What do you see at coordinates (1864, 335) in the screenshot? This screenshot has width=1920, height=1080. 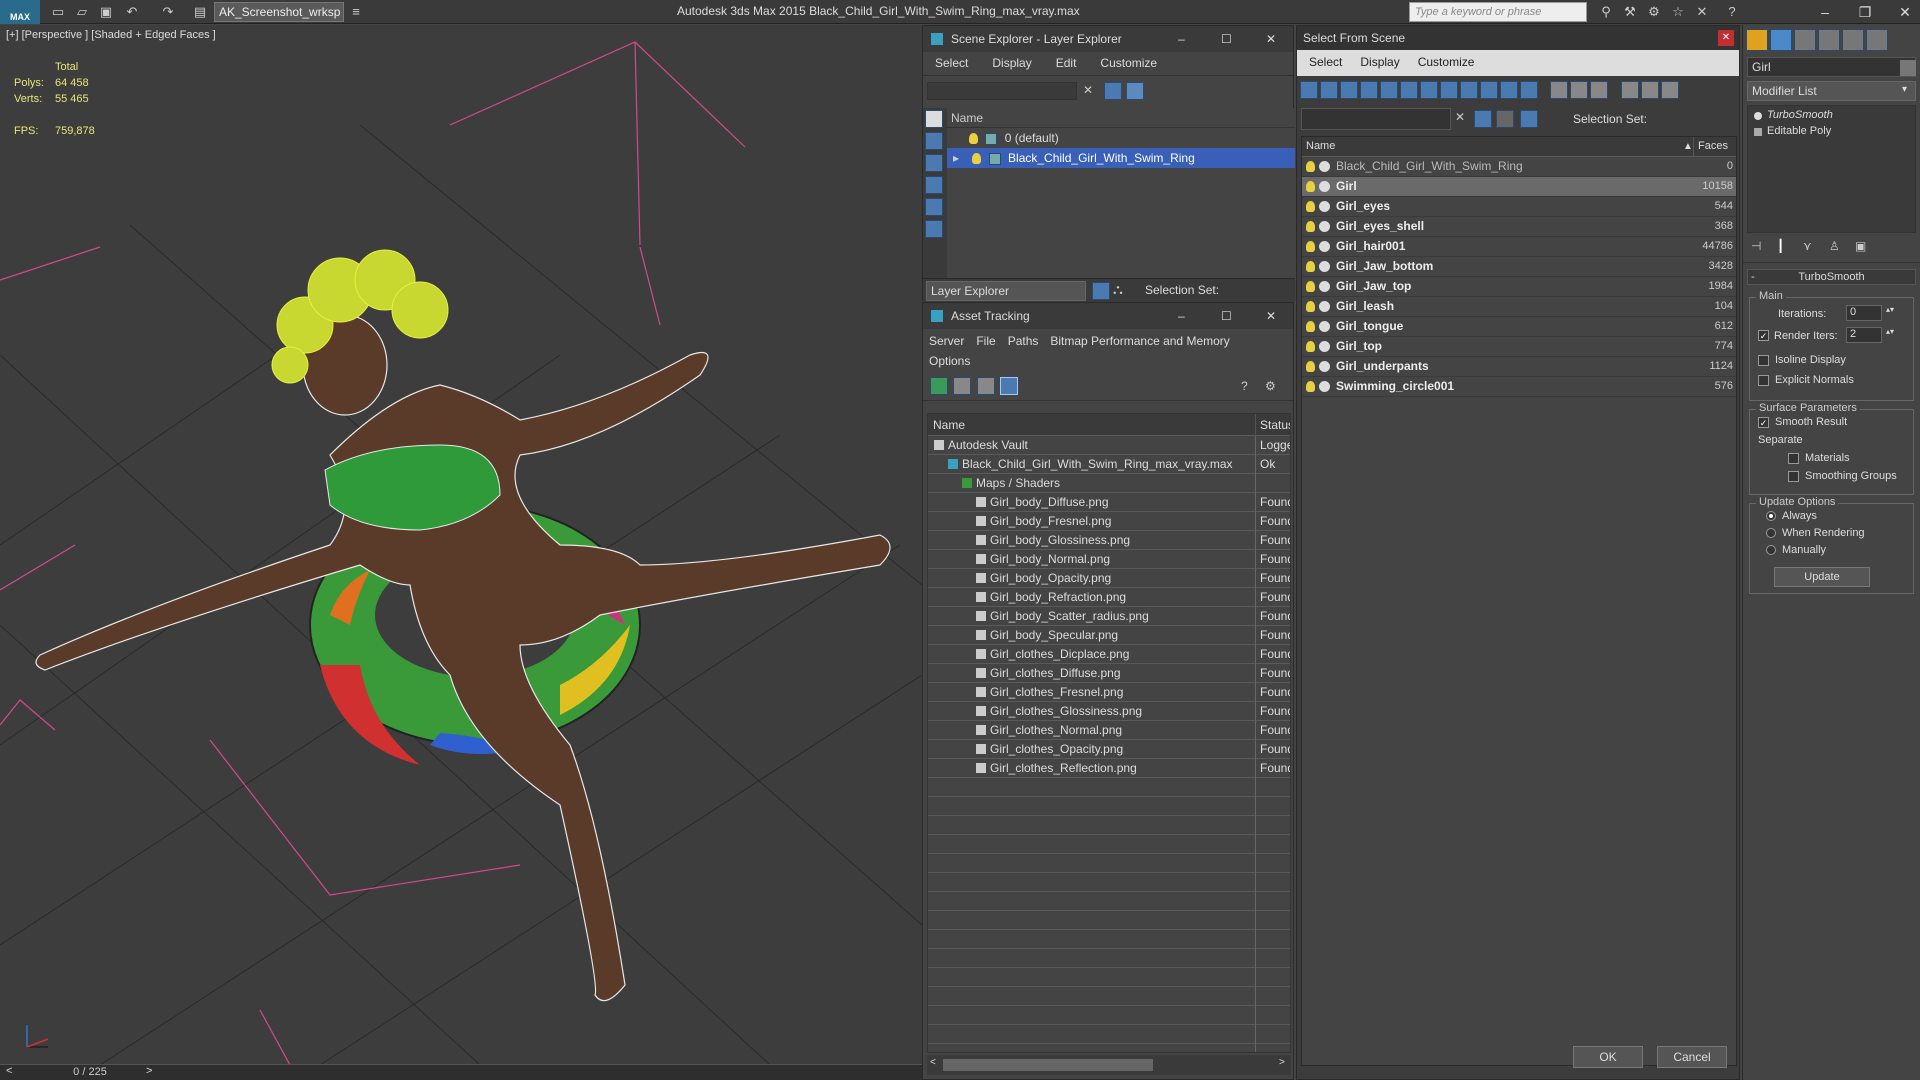 I see `render-iters-spinner: 2` at bounding box center [1864, 335].